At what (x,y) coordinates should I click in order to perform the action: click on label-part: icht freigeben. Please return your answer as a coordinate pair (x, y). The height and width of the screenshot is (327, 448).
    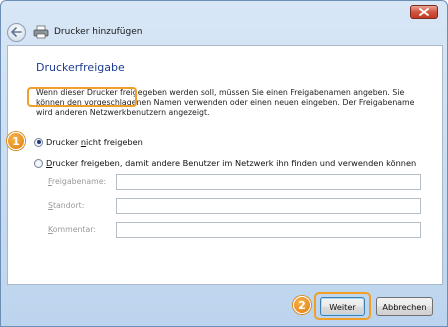
    Looking at the image, I should click on (114, 142).